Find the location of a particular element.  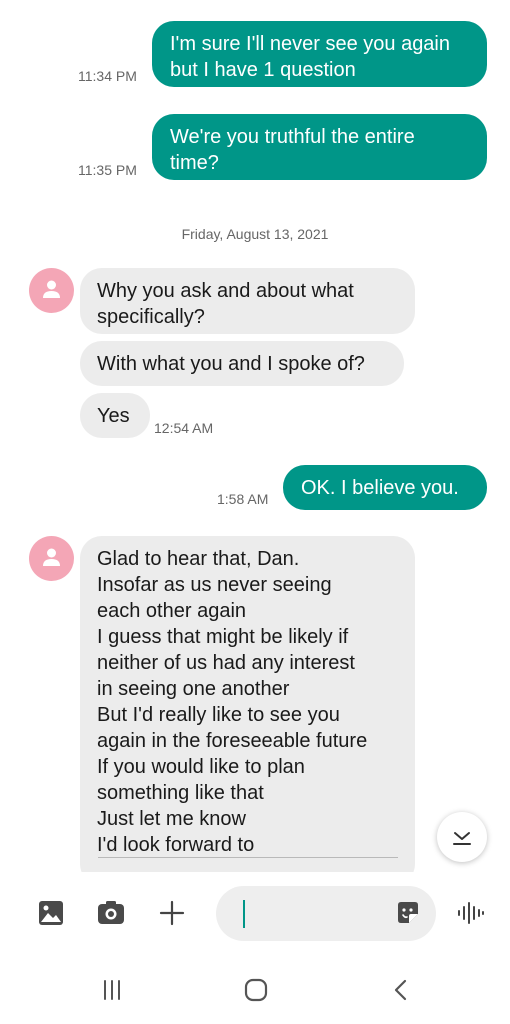

message-line: If you would like to plan is located at coordinates (201, 767).